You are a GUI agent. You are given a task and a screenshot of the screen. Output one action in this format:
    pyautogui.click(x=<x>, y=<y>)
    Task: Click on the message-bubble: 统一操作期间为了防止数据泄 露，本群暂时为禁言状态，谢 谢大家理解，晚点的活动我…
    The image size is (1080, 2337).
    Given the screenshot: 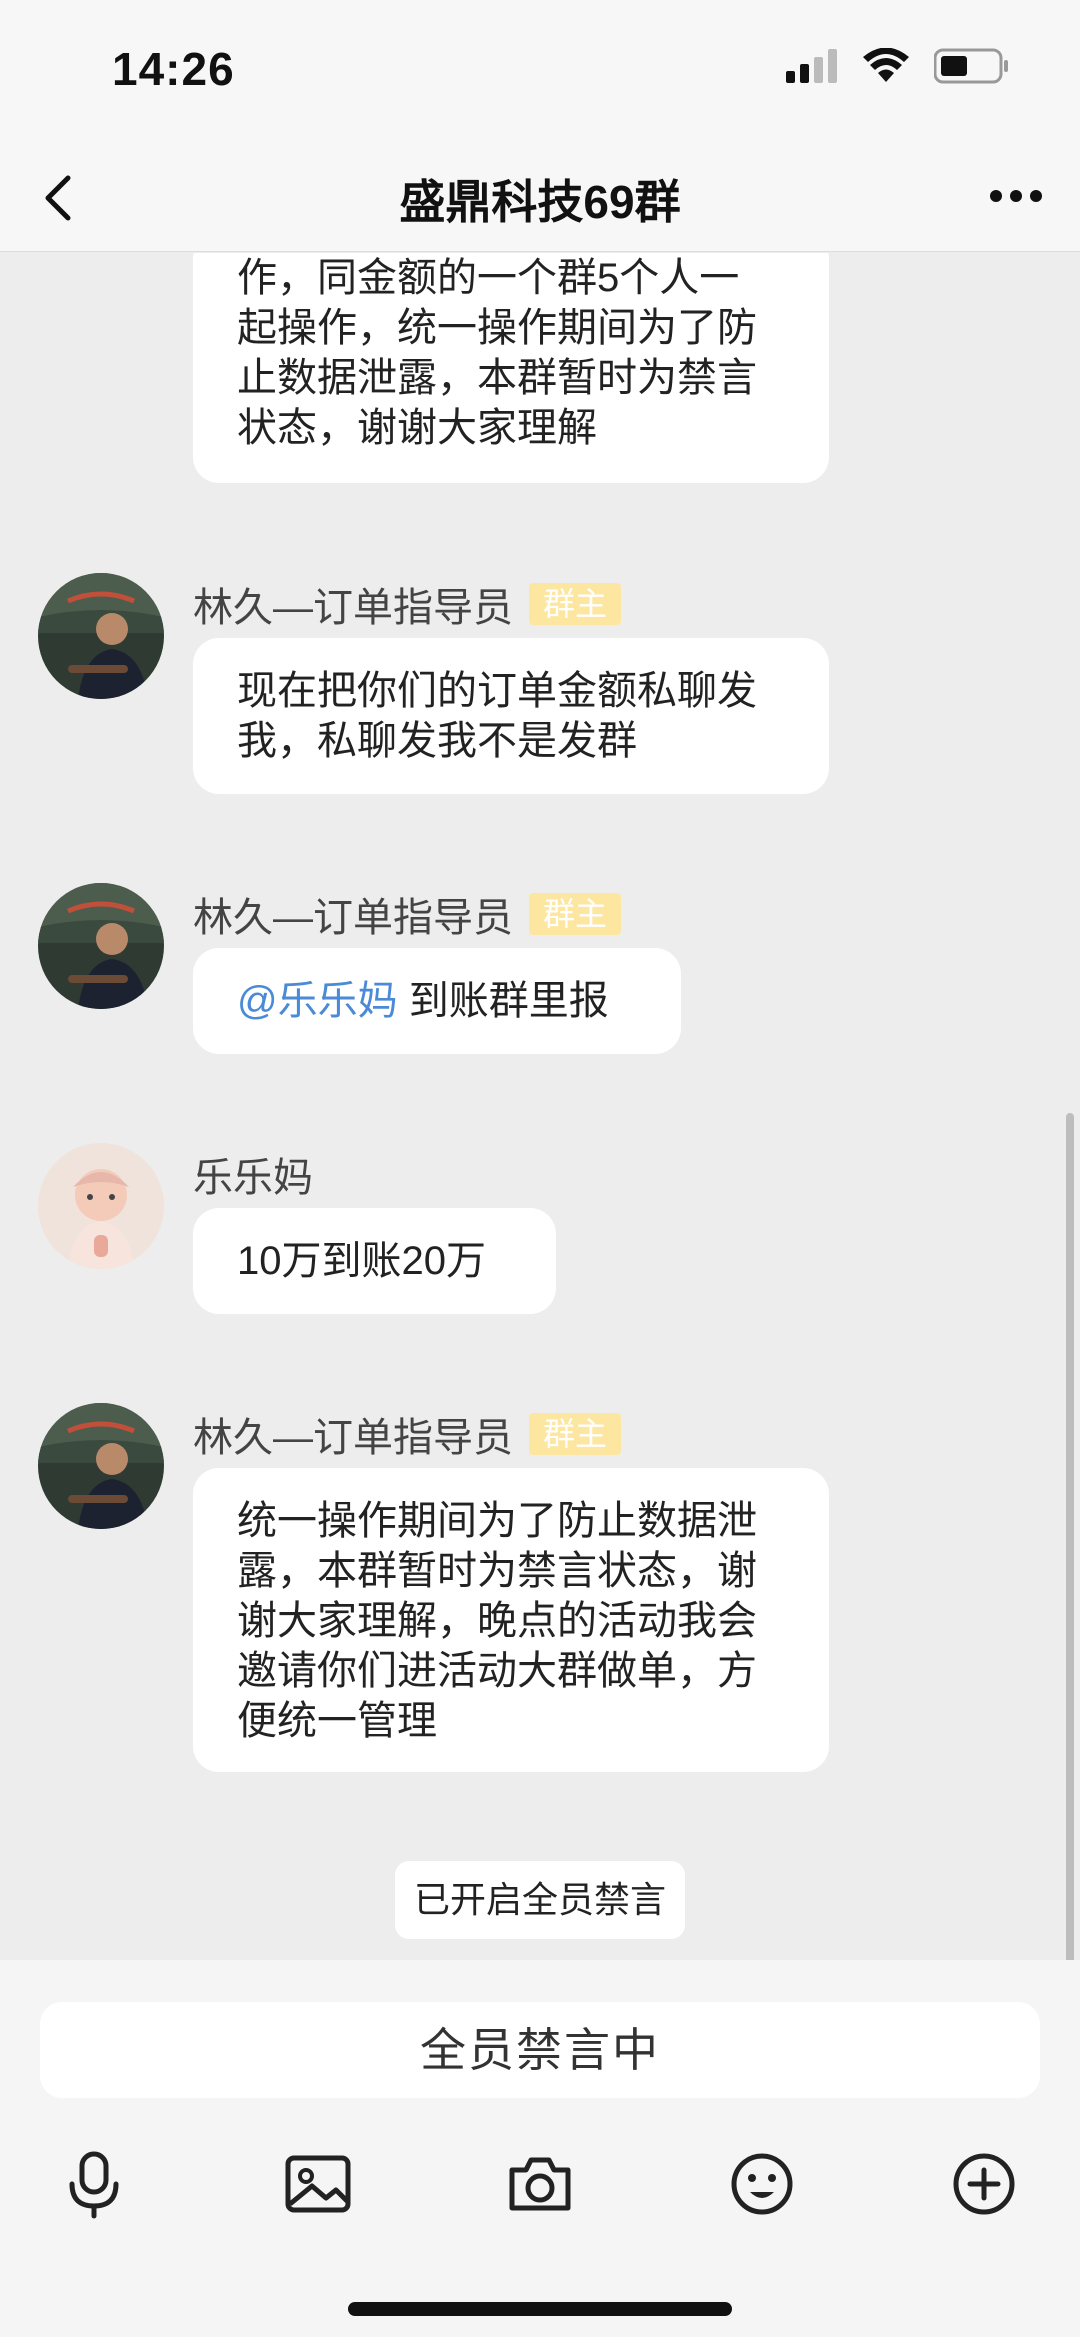 What is the action you would take?
    pyautogui.click(x=511, y=1620)
    